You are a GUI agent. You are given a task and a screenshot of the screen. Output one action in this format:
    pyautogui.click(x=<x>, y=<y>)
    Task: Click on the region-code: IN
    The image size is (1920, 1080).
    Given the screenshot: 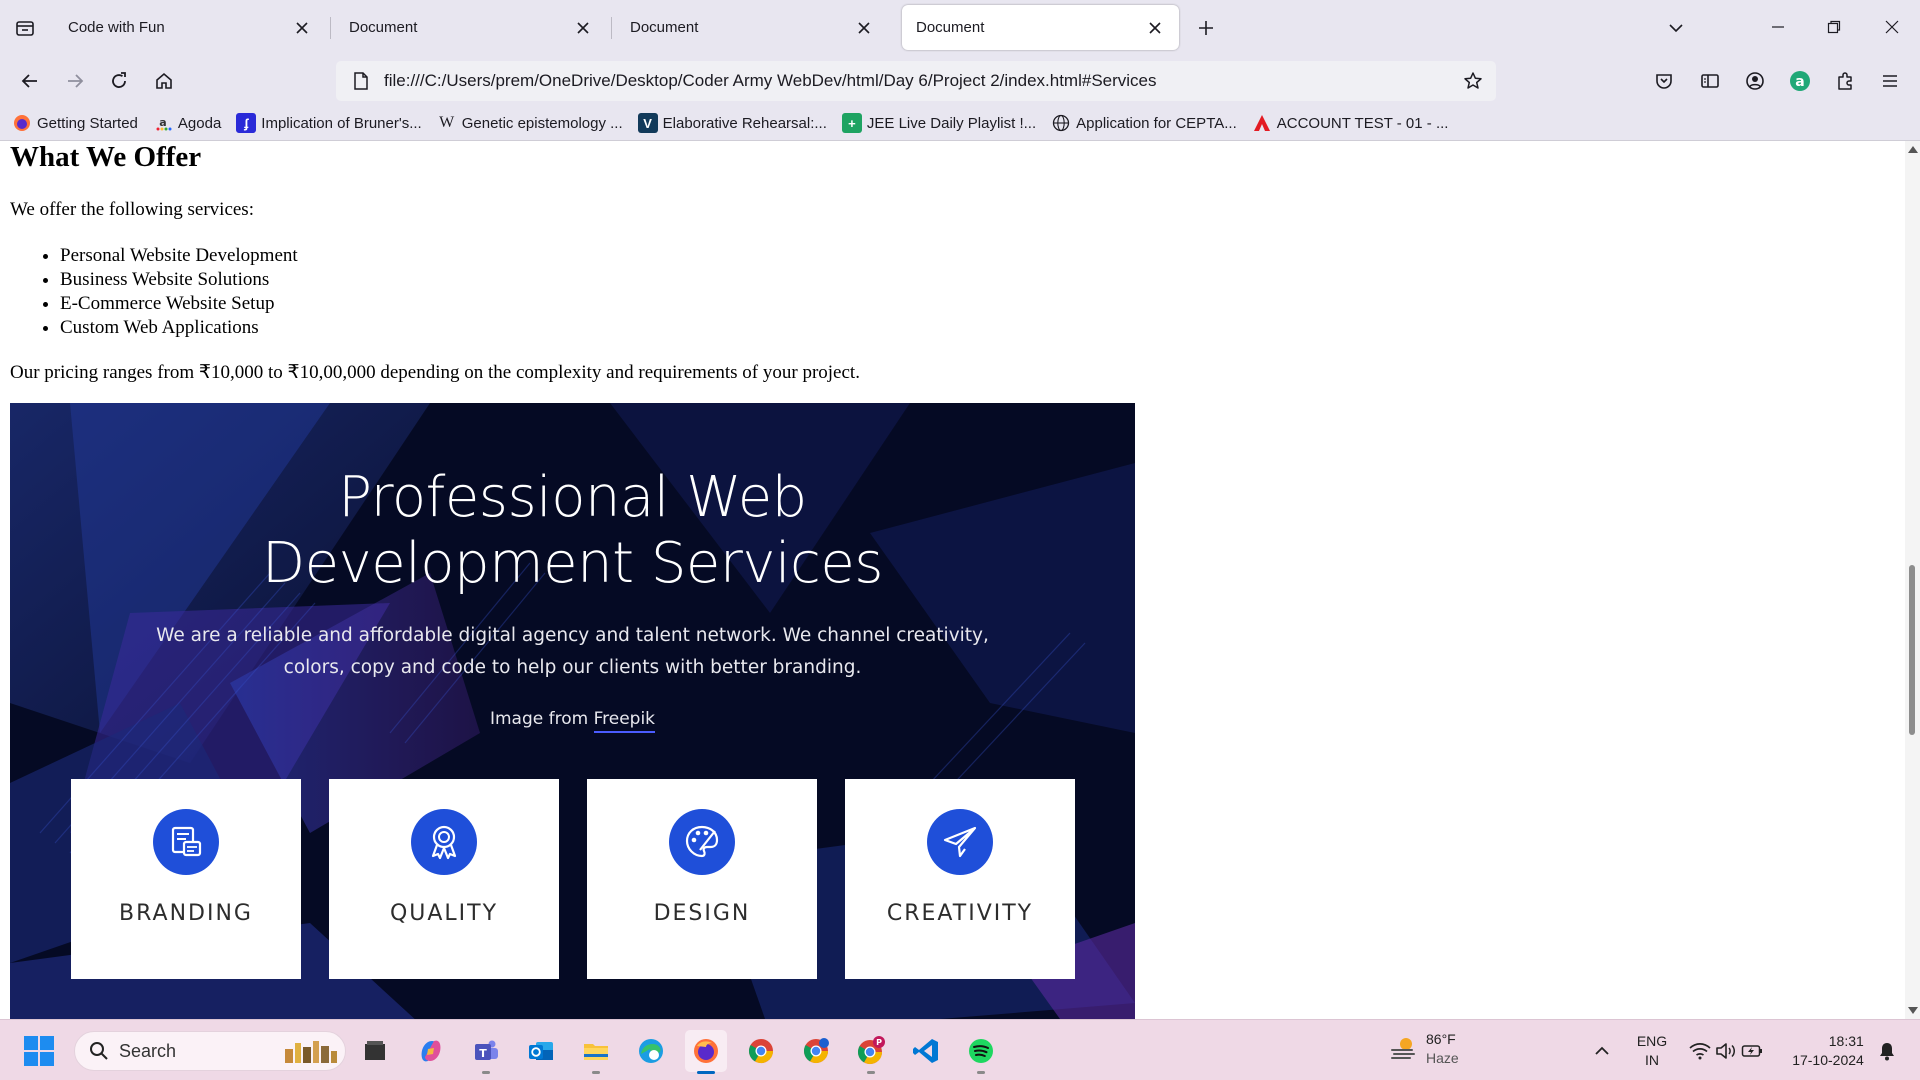 What is the action you would take?
    pyautogui.click(x=1652, y=1059)
    